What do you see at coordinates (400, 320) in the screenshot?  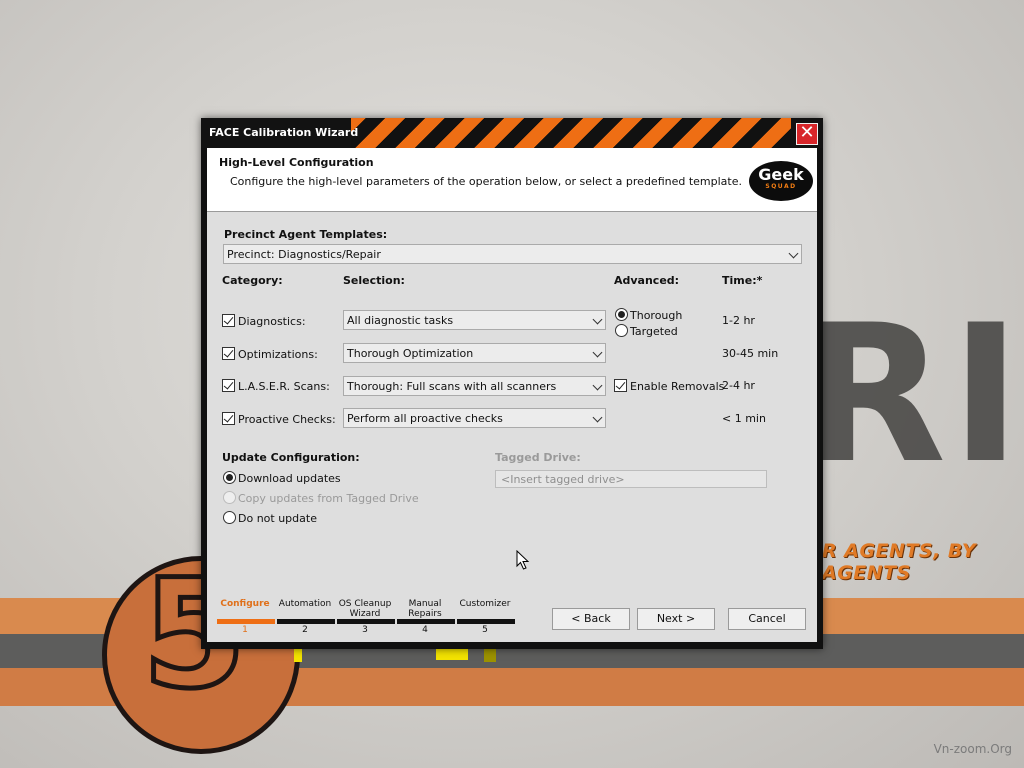 I see `diagnostics-selection-value: All diagnostic tasks` at bounding box center [400, 320].